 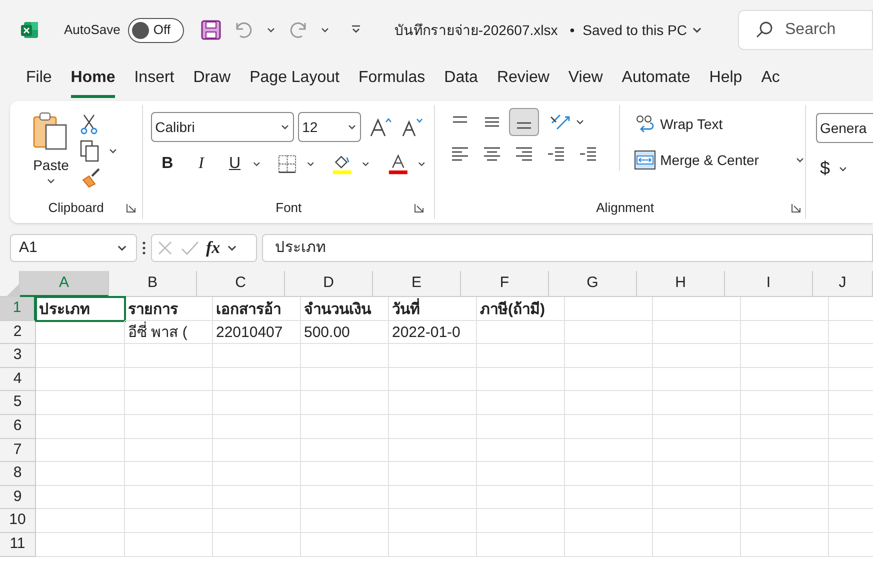 I want to click on row-header: 11, so click(x=18, y=544).